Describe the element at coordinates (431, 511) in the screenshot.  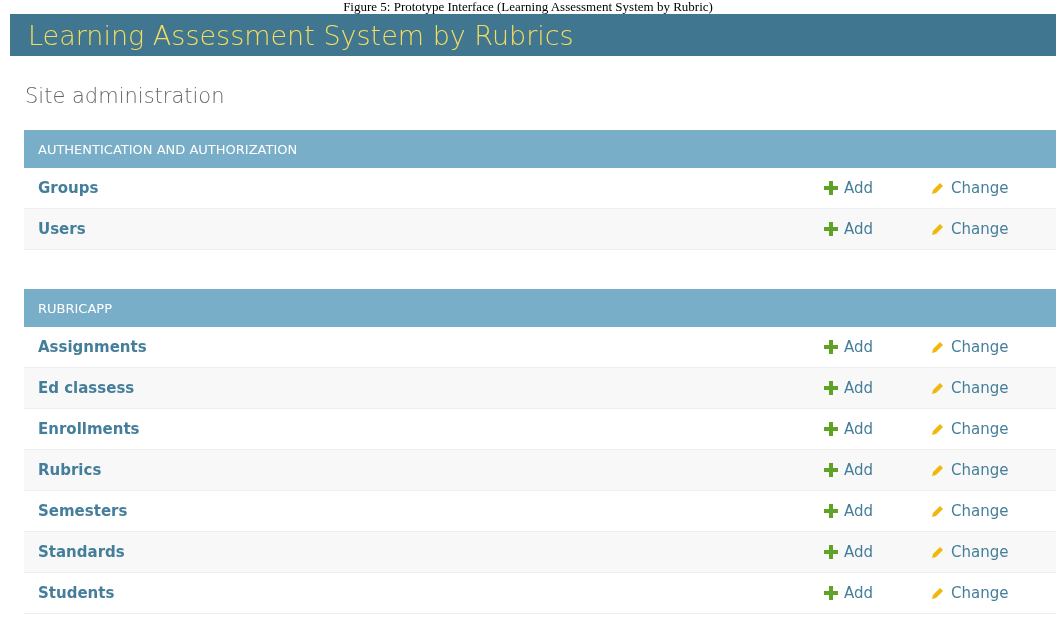
I see `model-link: Semesters` at that location.